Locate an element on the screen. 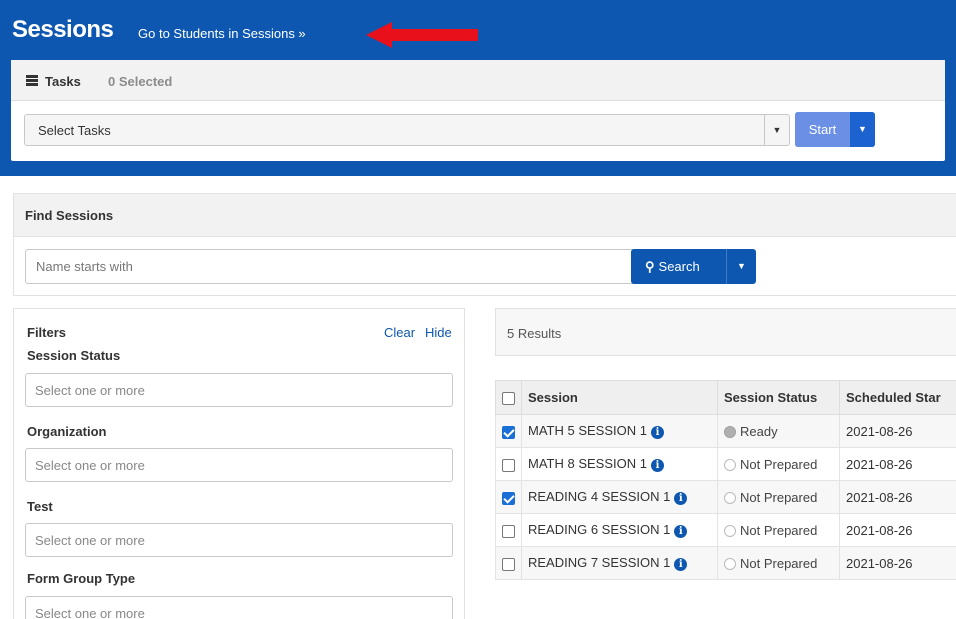 The height and width of the screenshot is (619, 956). filter-form-group-type-select: Select one or more is located at coordinates (239, 607).